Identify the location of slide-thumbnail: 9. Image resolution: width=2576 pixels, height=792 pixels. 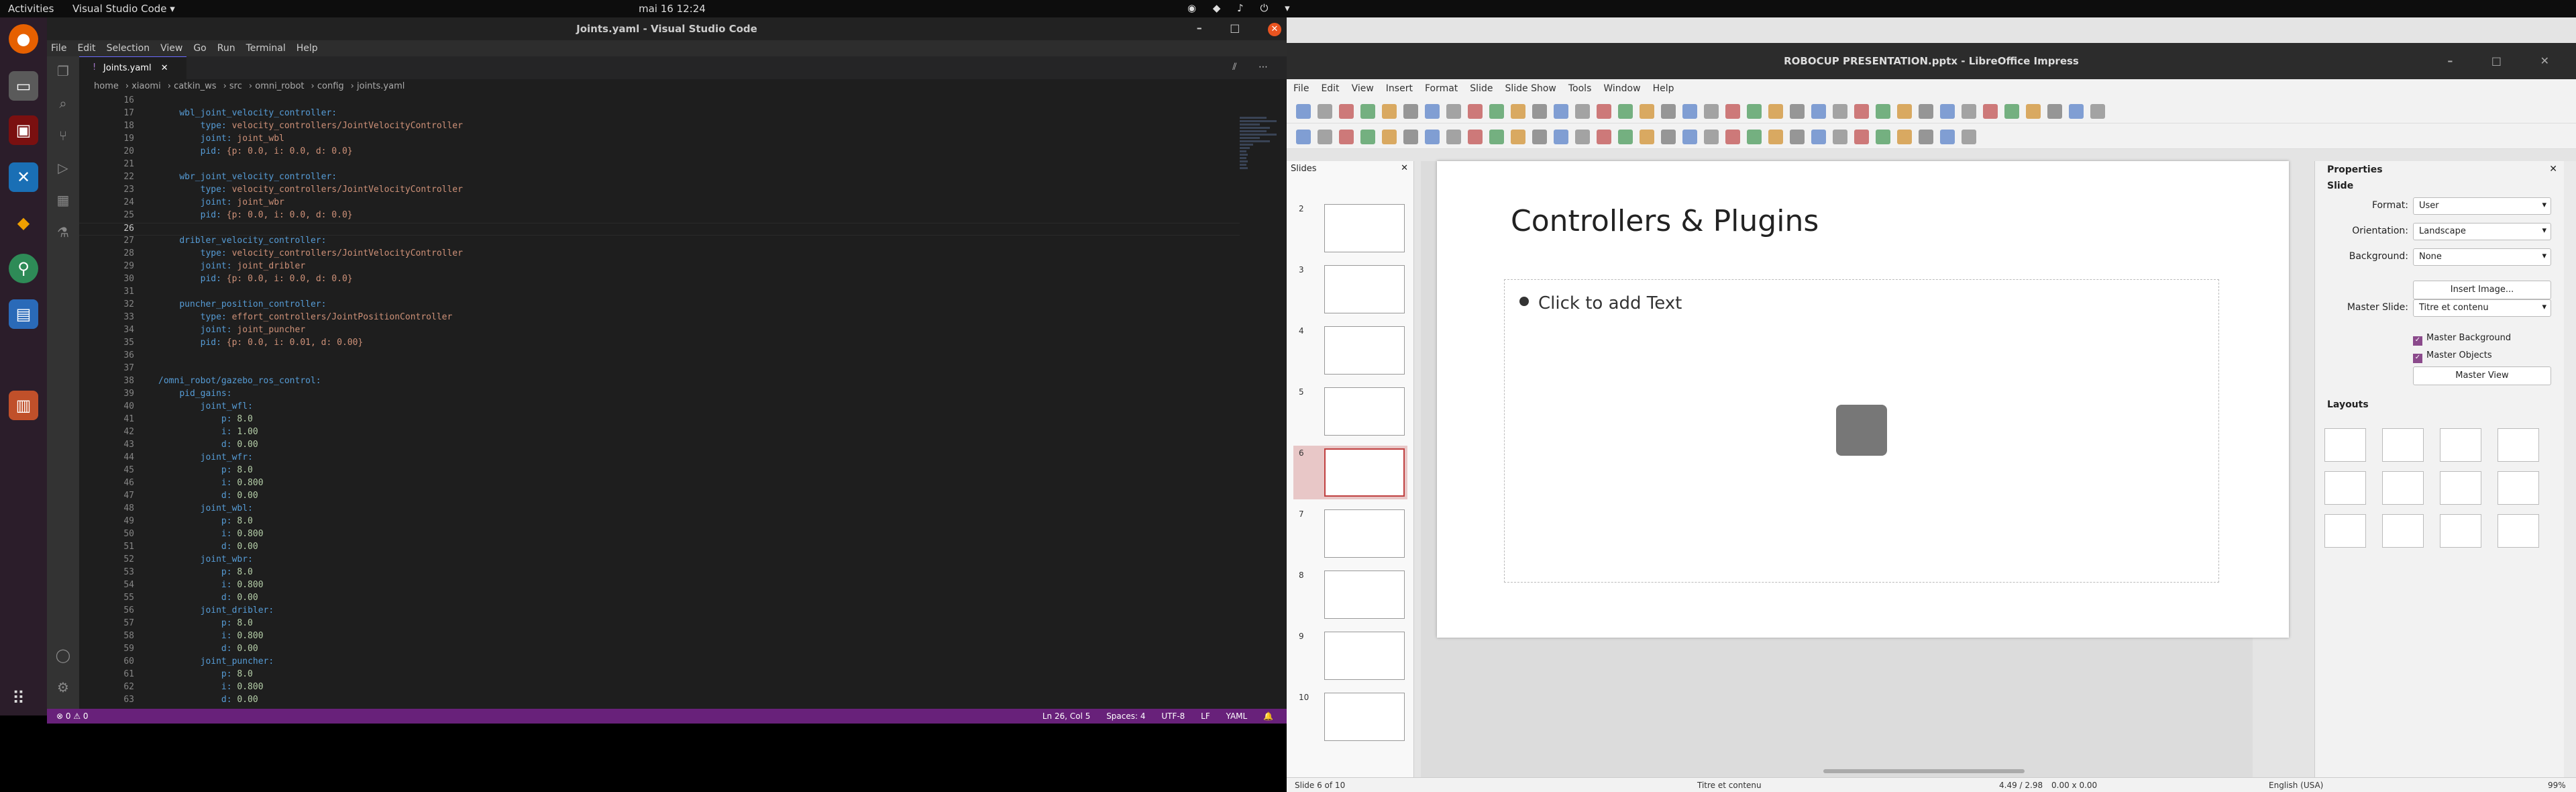
(1350, 656).